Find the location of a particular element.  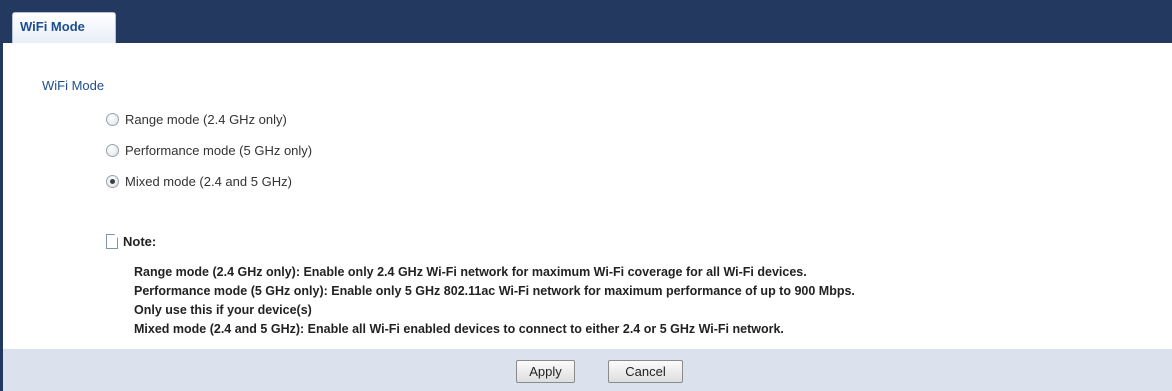

radio-performance-mode: Performance mode (5 GHz only) is located at coordinates (209, 150).